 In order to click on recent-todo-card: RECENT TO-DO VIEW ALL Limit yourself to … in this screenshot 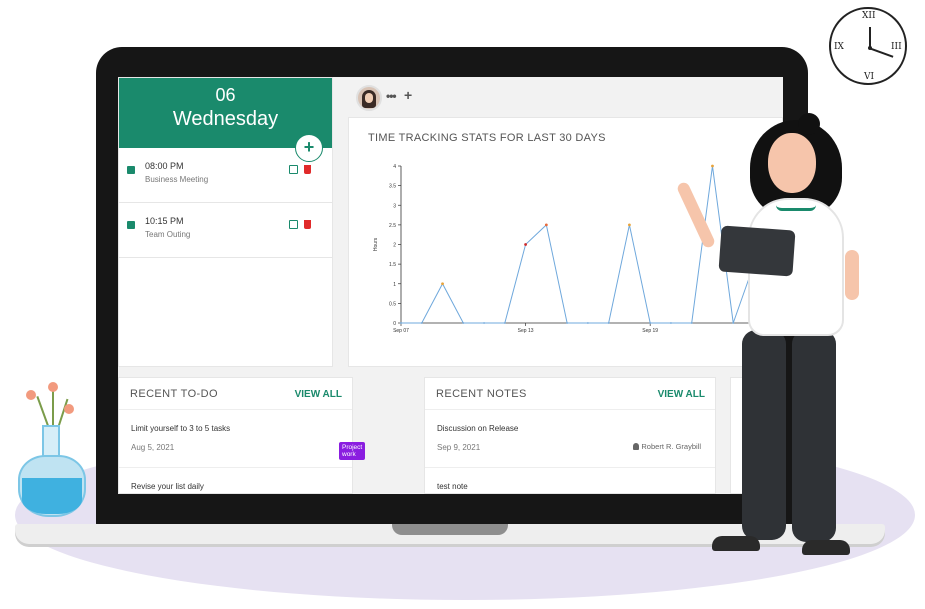, I will do `click(242, 435)`.